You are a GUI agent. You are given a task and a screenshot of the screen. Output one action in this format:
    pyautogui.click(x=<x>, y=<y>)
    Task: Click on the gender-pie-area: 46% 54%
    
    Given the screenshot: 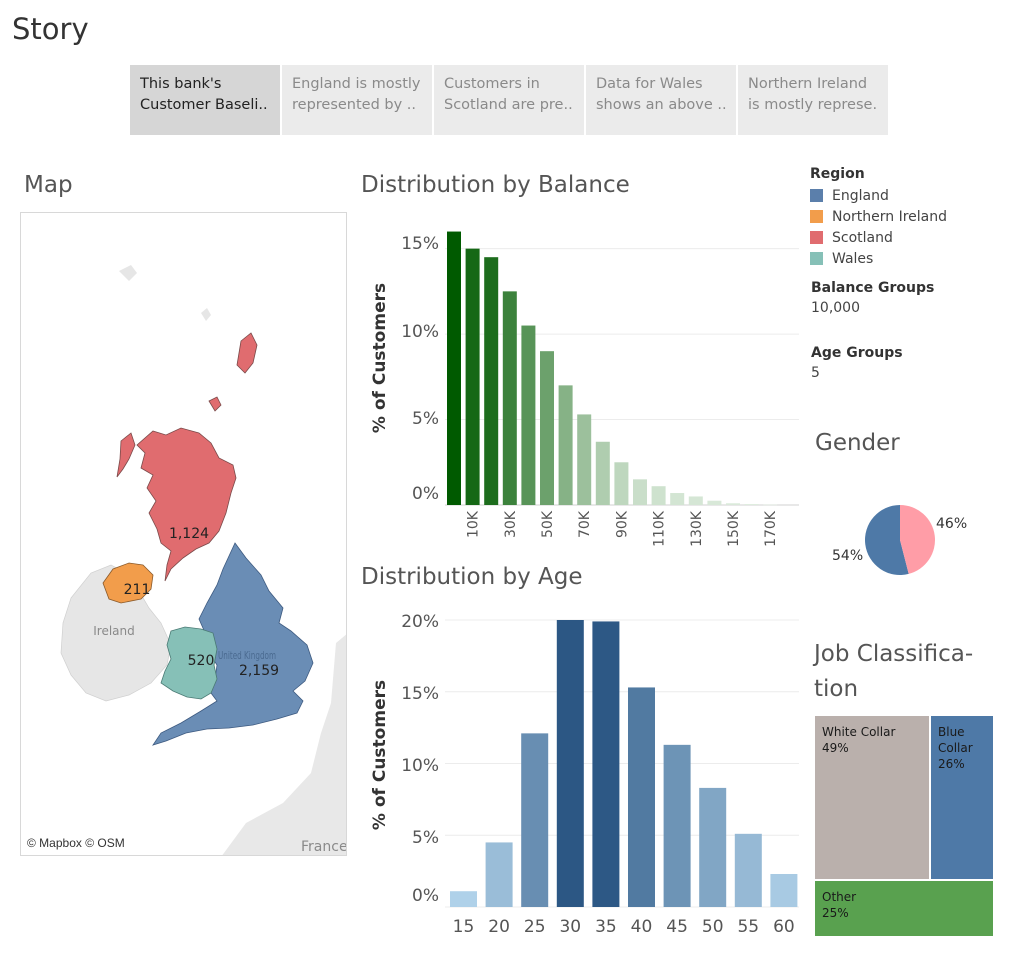 What is the action you would take?
    pyautogui.click(x=905, y=542)
    